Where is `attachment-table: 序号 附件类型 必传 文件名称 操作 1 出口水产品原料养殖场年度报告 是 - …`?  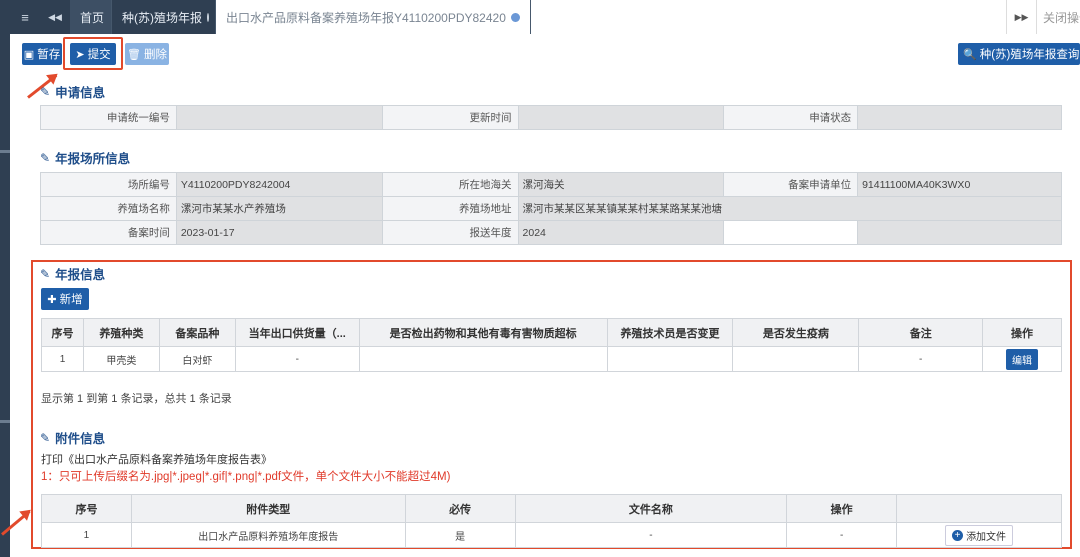 attachment-table: 序号 附件类型 必传 文件名称 操作 1 出口水产品原料养殖场年度报告 是 - … is located at coordinates (551, 521).